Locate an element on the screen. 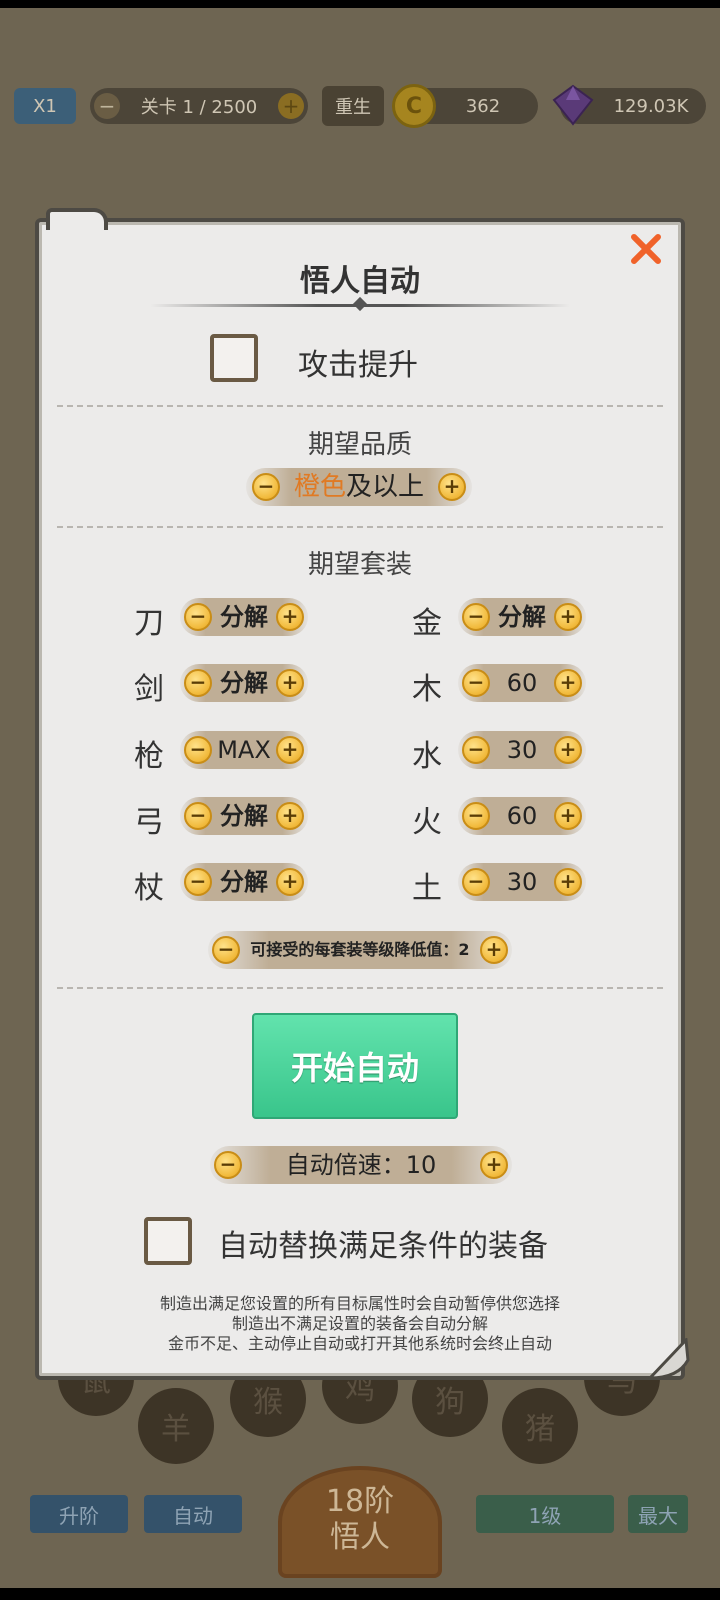 This screenshot has width=720, height=1600. weapon-value: MAX is located at coordinates (244, 750).